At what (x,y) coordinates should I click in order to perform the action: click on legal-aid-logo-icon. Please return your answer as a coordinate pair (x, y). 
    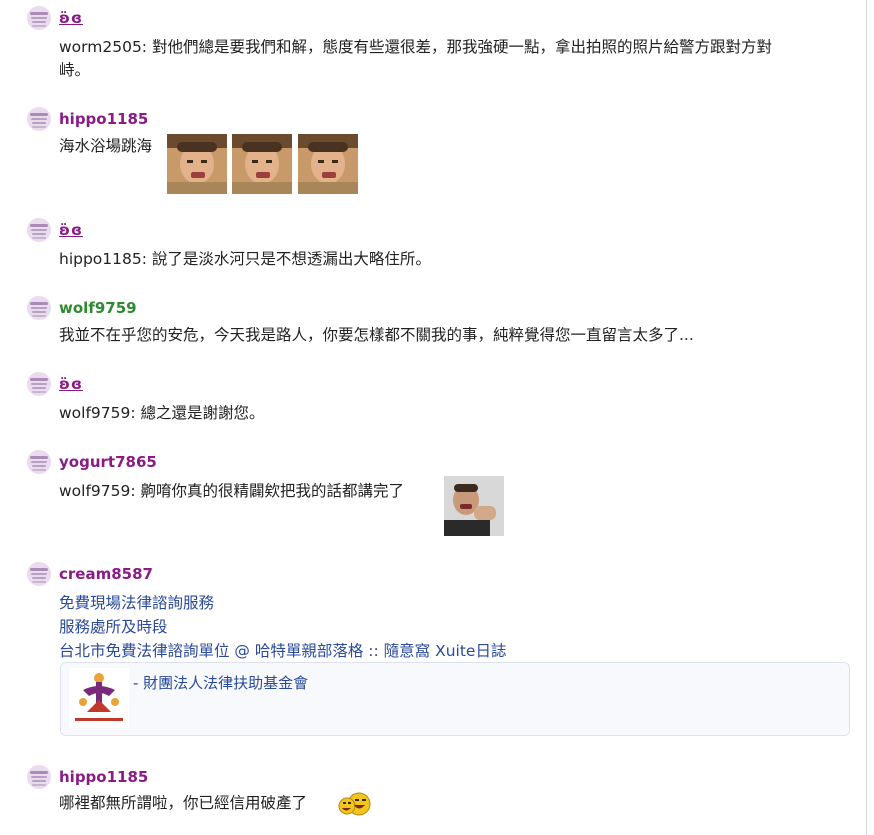
    Looking at the image, I should click on (99, 698).